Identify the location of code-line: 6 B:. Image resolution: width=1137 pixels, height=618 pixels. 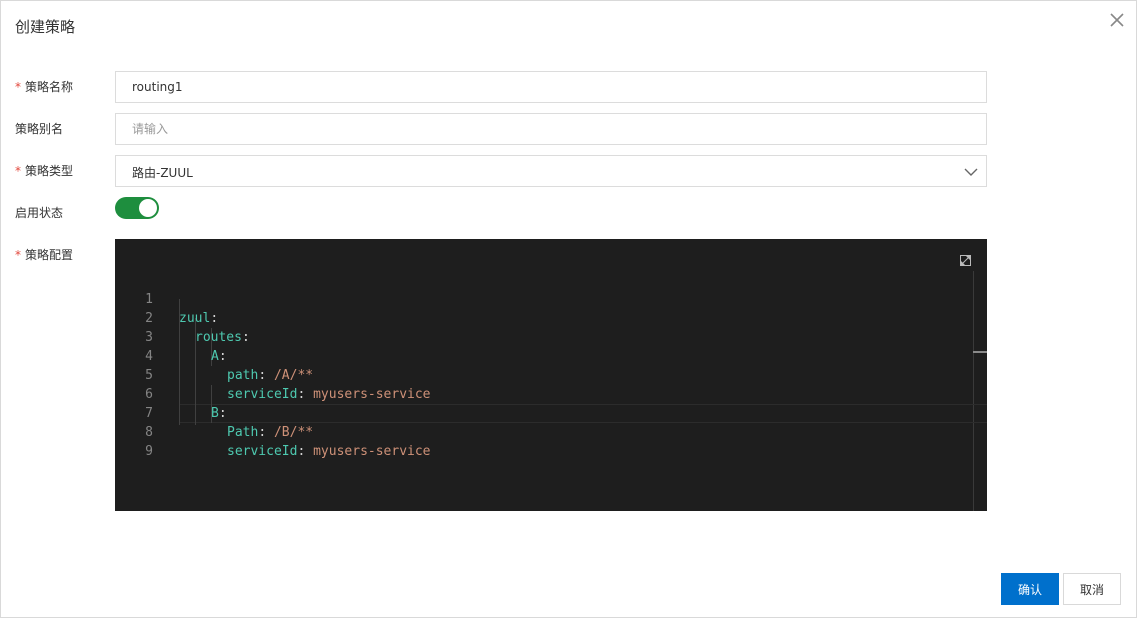
(544, 393).